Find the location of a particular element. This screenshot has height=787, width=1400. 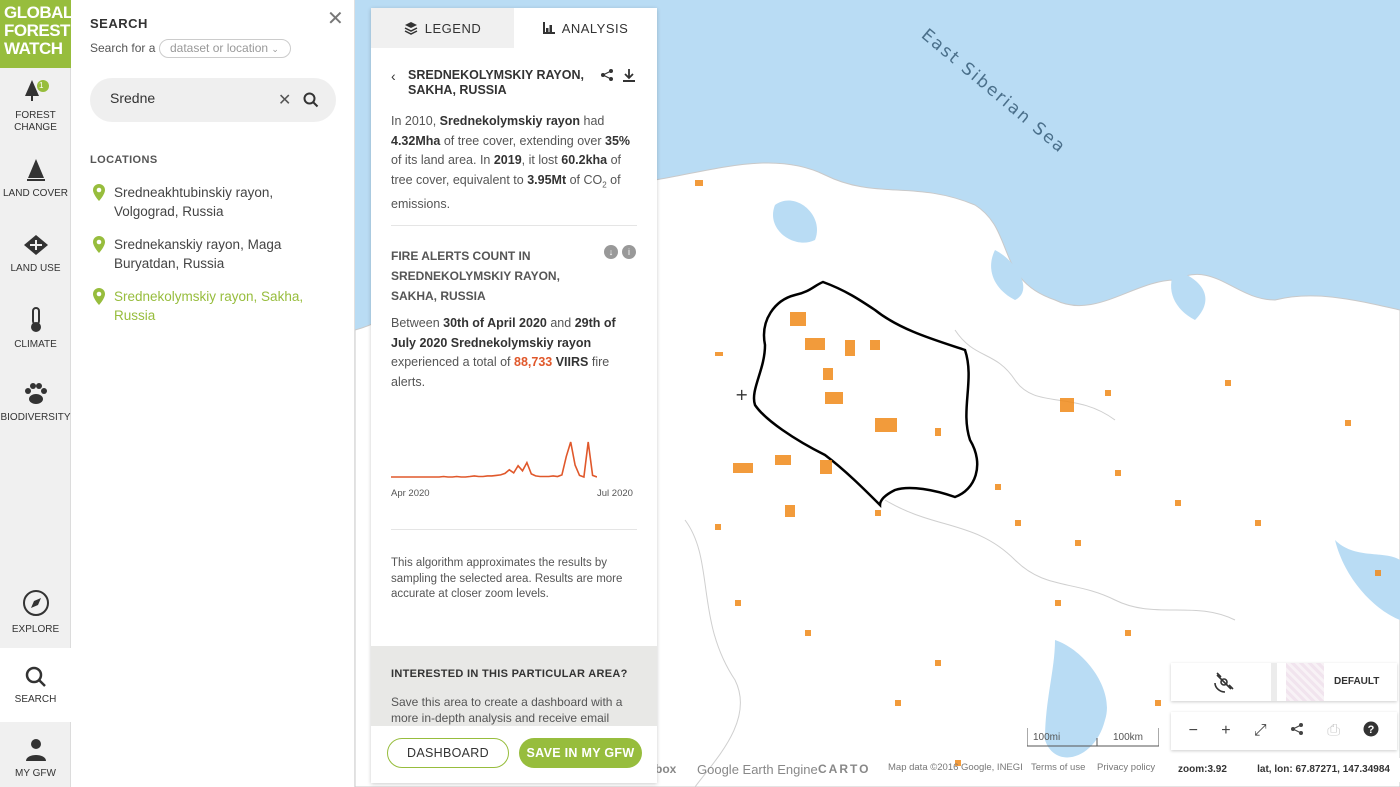

map-controls: − + ⤢ ⎙ ? is located at coordinates (1284, 731).